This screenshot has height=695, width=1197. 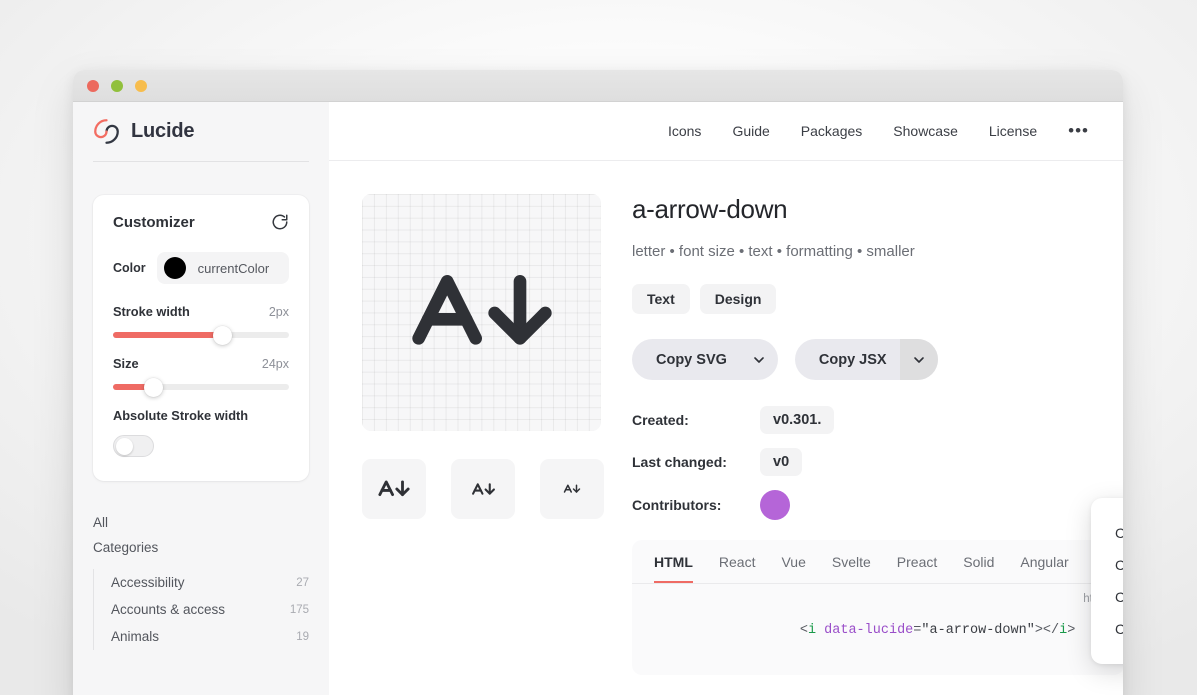 I want to click on color-swatch, so click(x=174, y=268).